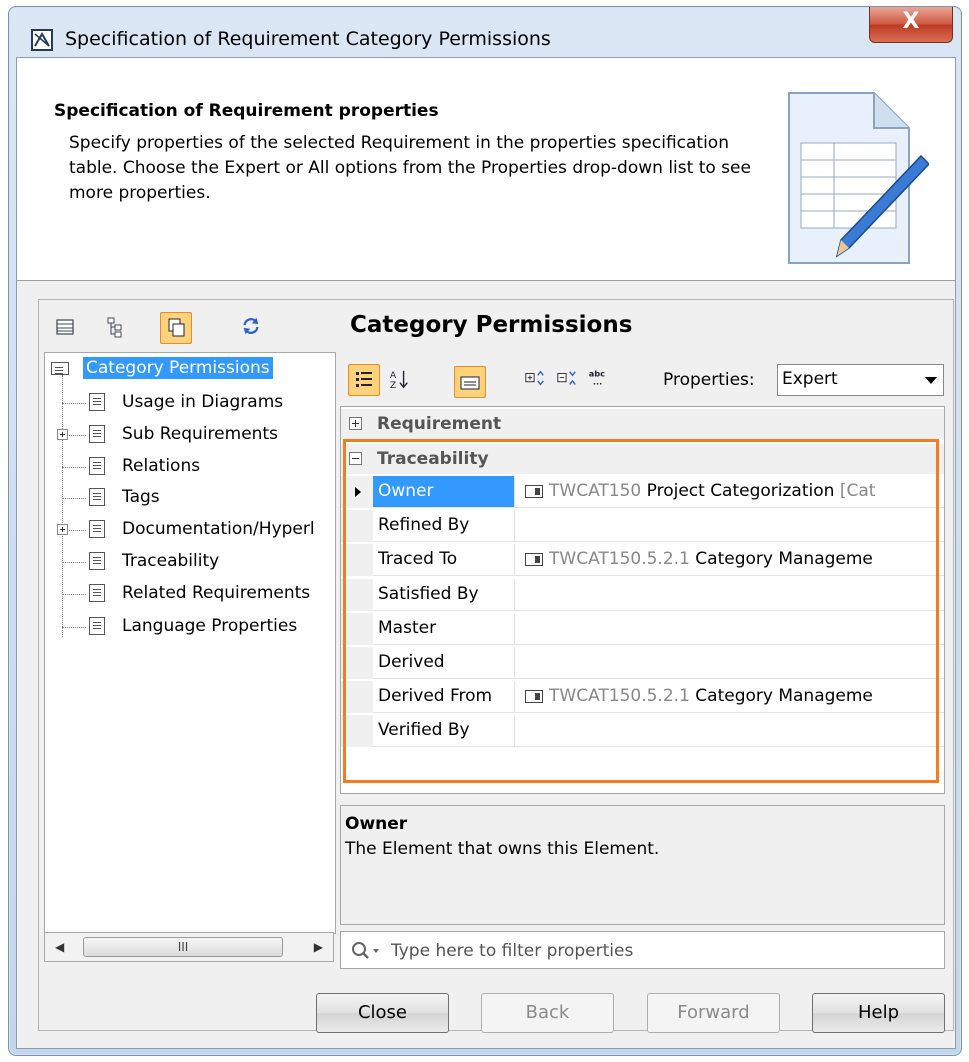 The image size is (969, 1062). What do you see at coordinates (470, 382) in the screenshot?
I see `description-toggle-button` at bounding box center [470, 382].